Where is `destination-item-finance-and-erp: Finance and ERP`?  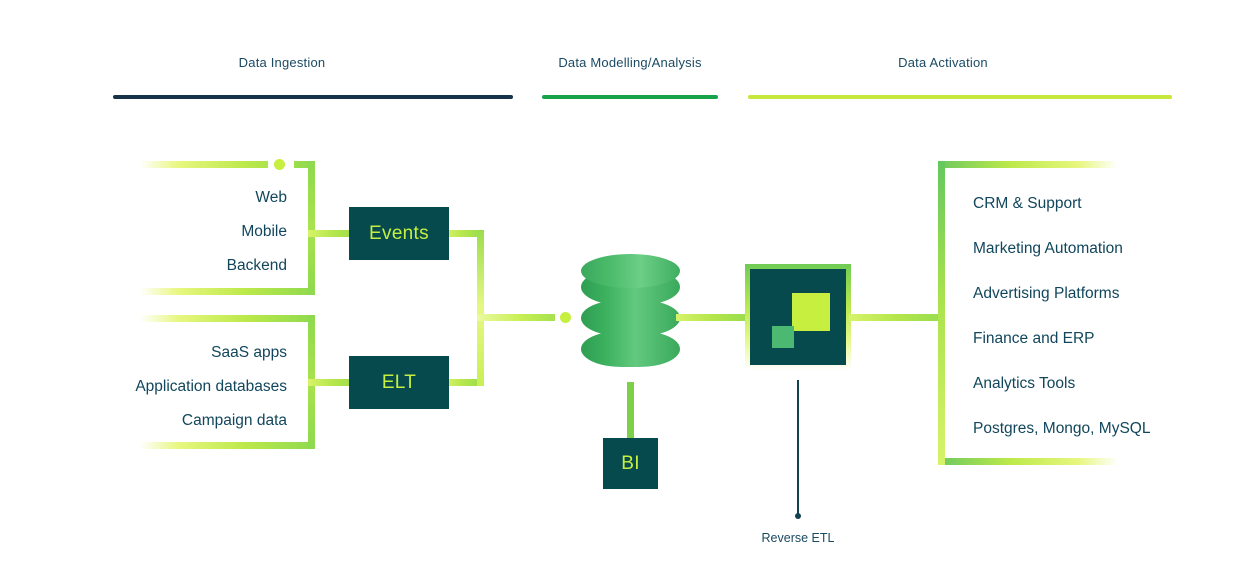
destination-item-finance-and-erp: Finance and ERP is located at coordinates (1034, 338).